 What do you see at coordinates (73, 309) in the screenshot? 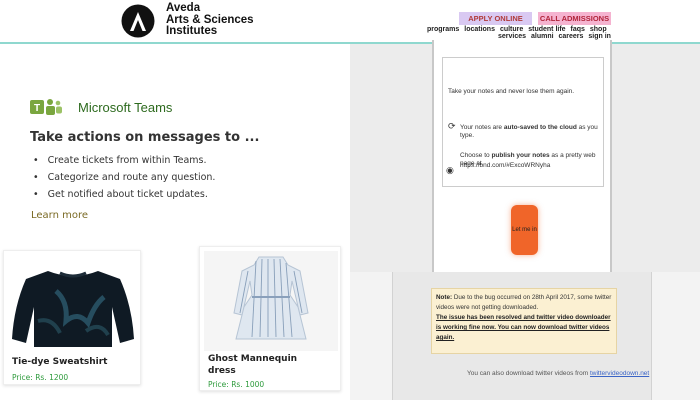
I see `sweatshirt-image-icon` at bounding box center [73, 309].